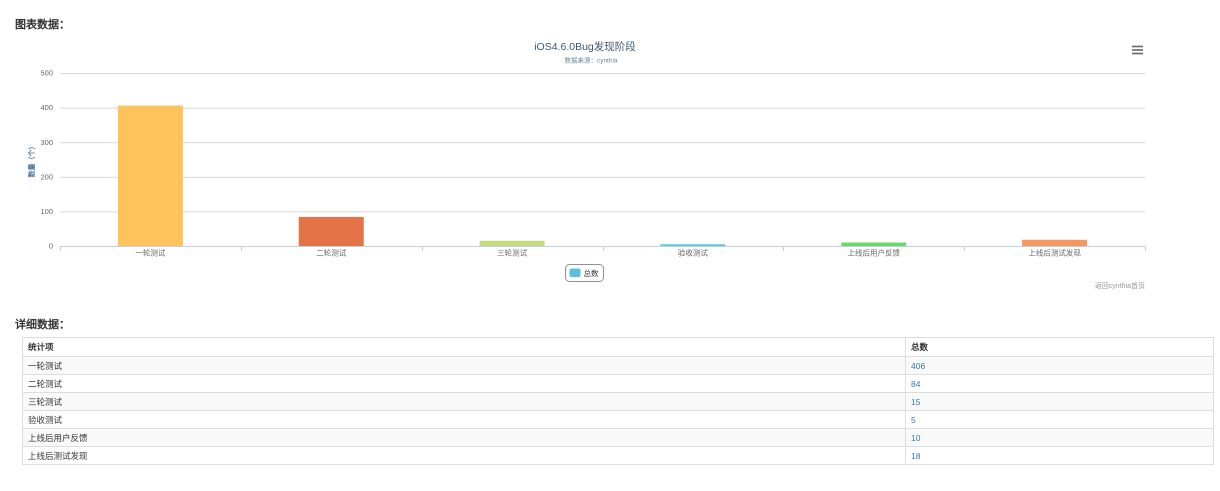 The width and height of the screenshot is (1220, 491). Describe the element at coordinates (590, 60) in the screenshot. I see `chart-subtitle: 数据来源：cynthia` at that location.